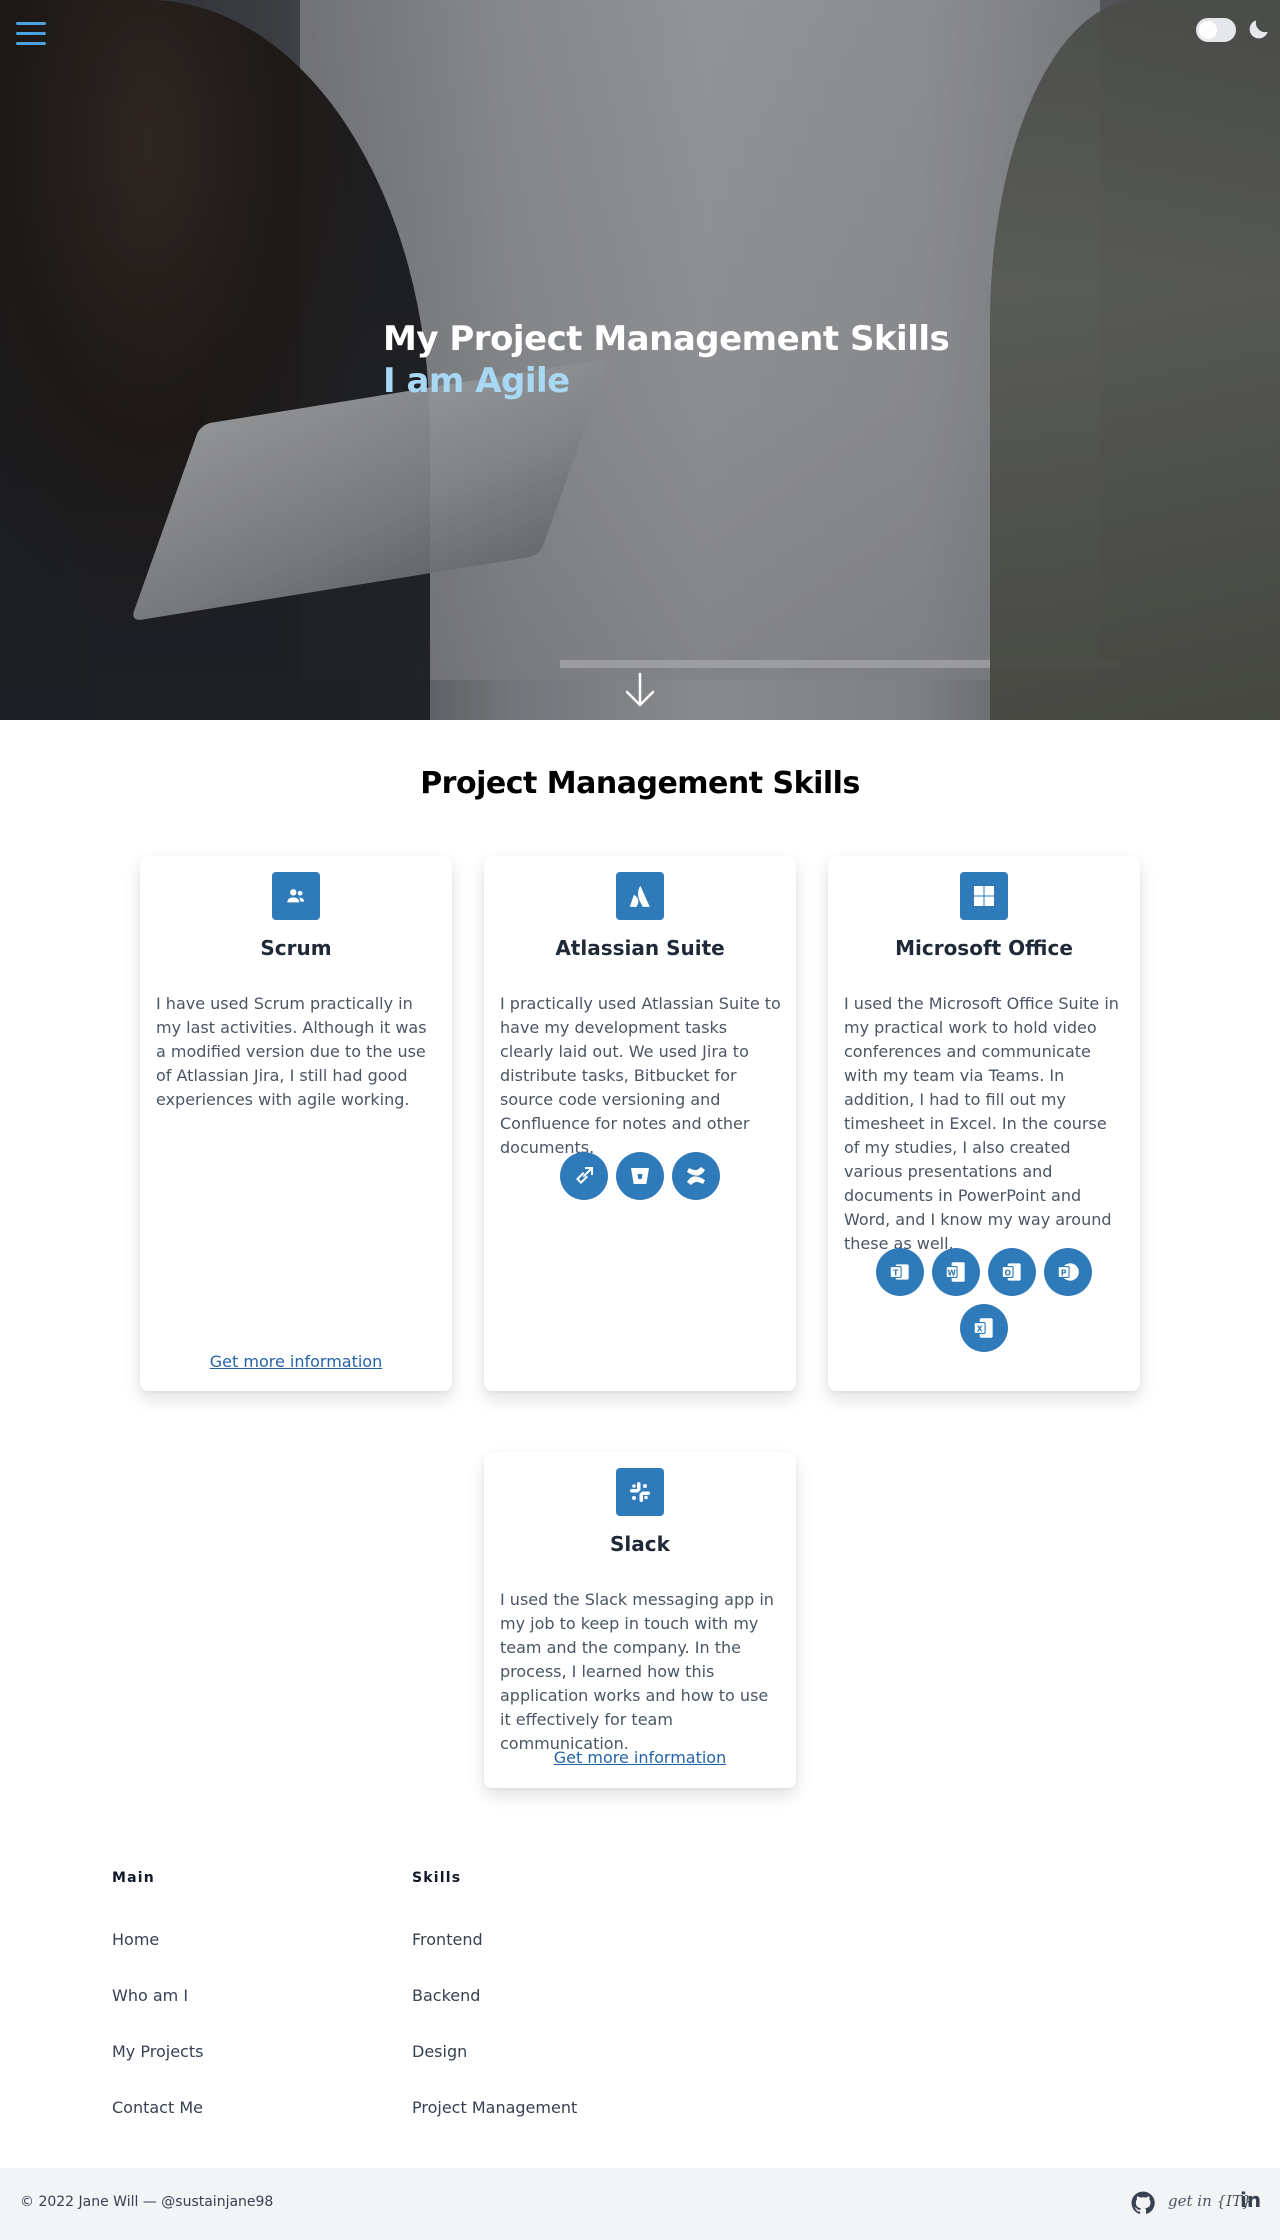 The height and width of the screenshot is (2240, 1280). What do you see at coordinates (296, 948) in the screenshot?
I see `card-title: Scrum` at bounding box center [296, 948].